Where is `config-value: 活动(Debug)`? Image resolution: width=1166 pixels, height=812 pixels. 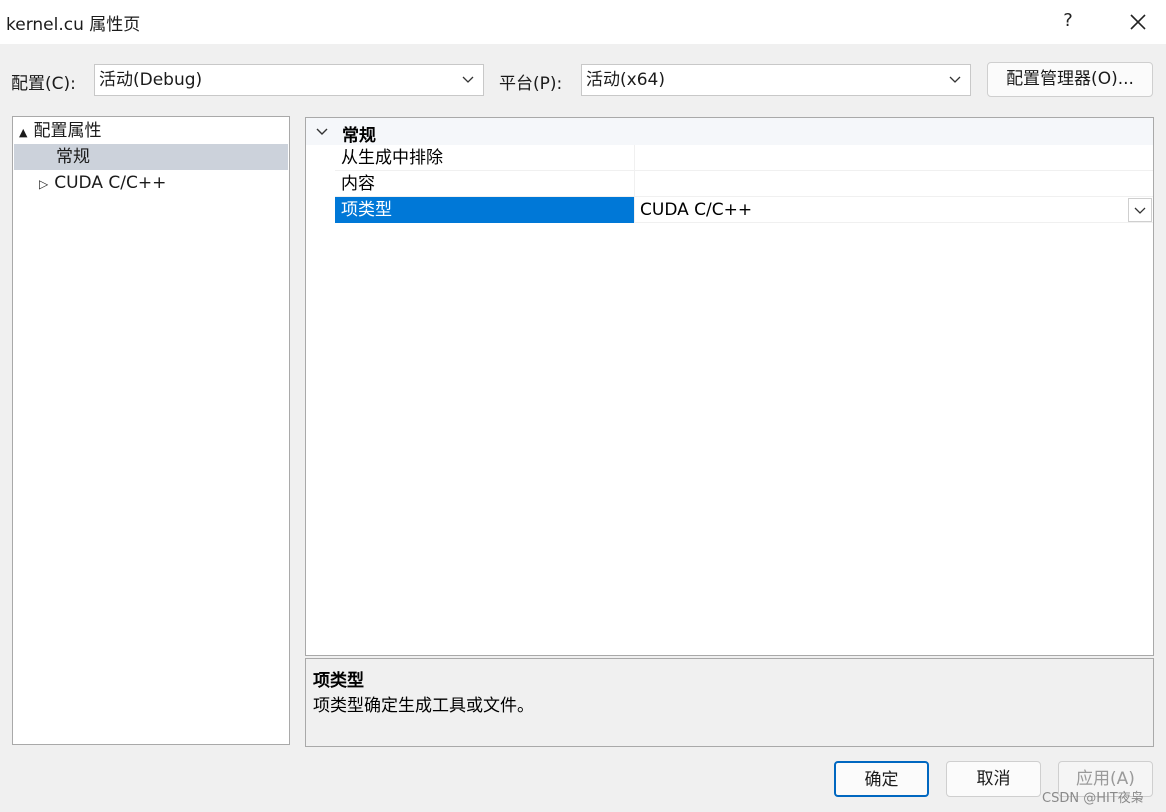
config-value: 活动(Debug) is located at coordinates (151, 80).